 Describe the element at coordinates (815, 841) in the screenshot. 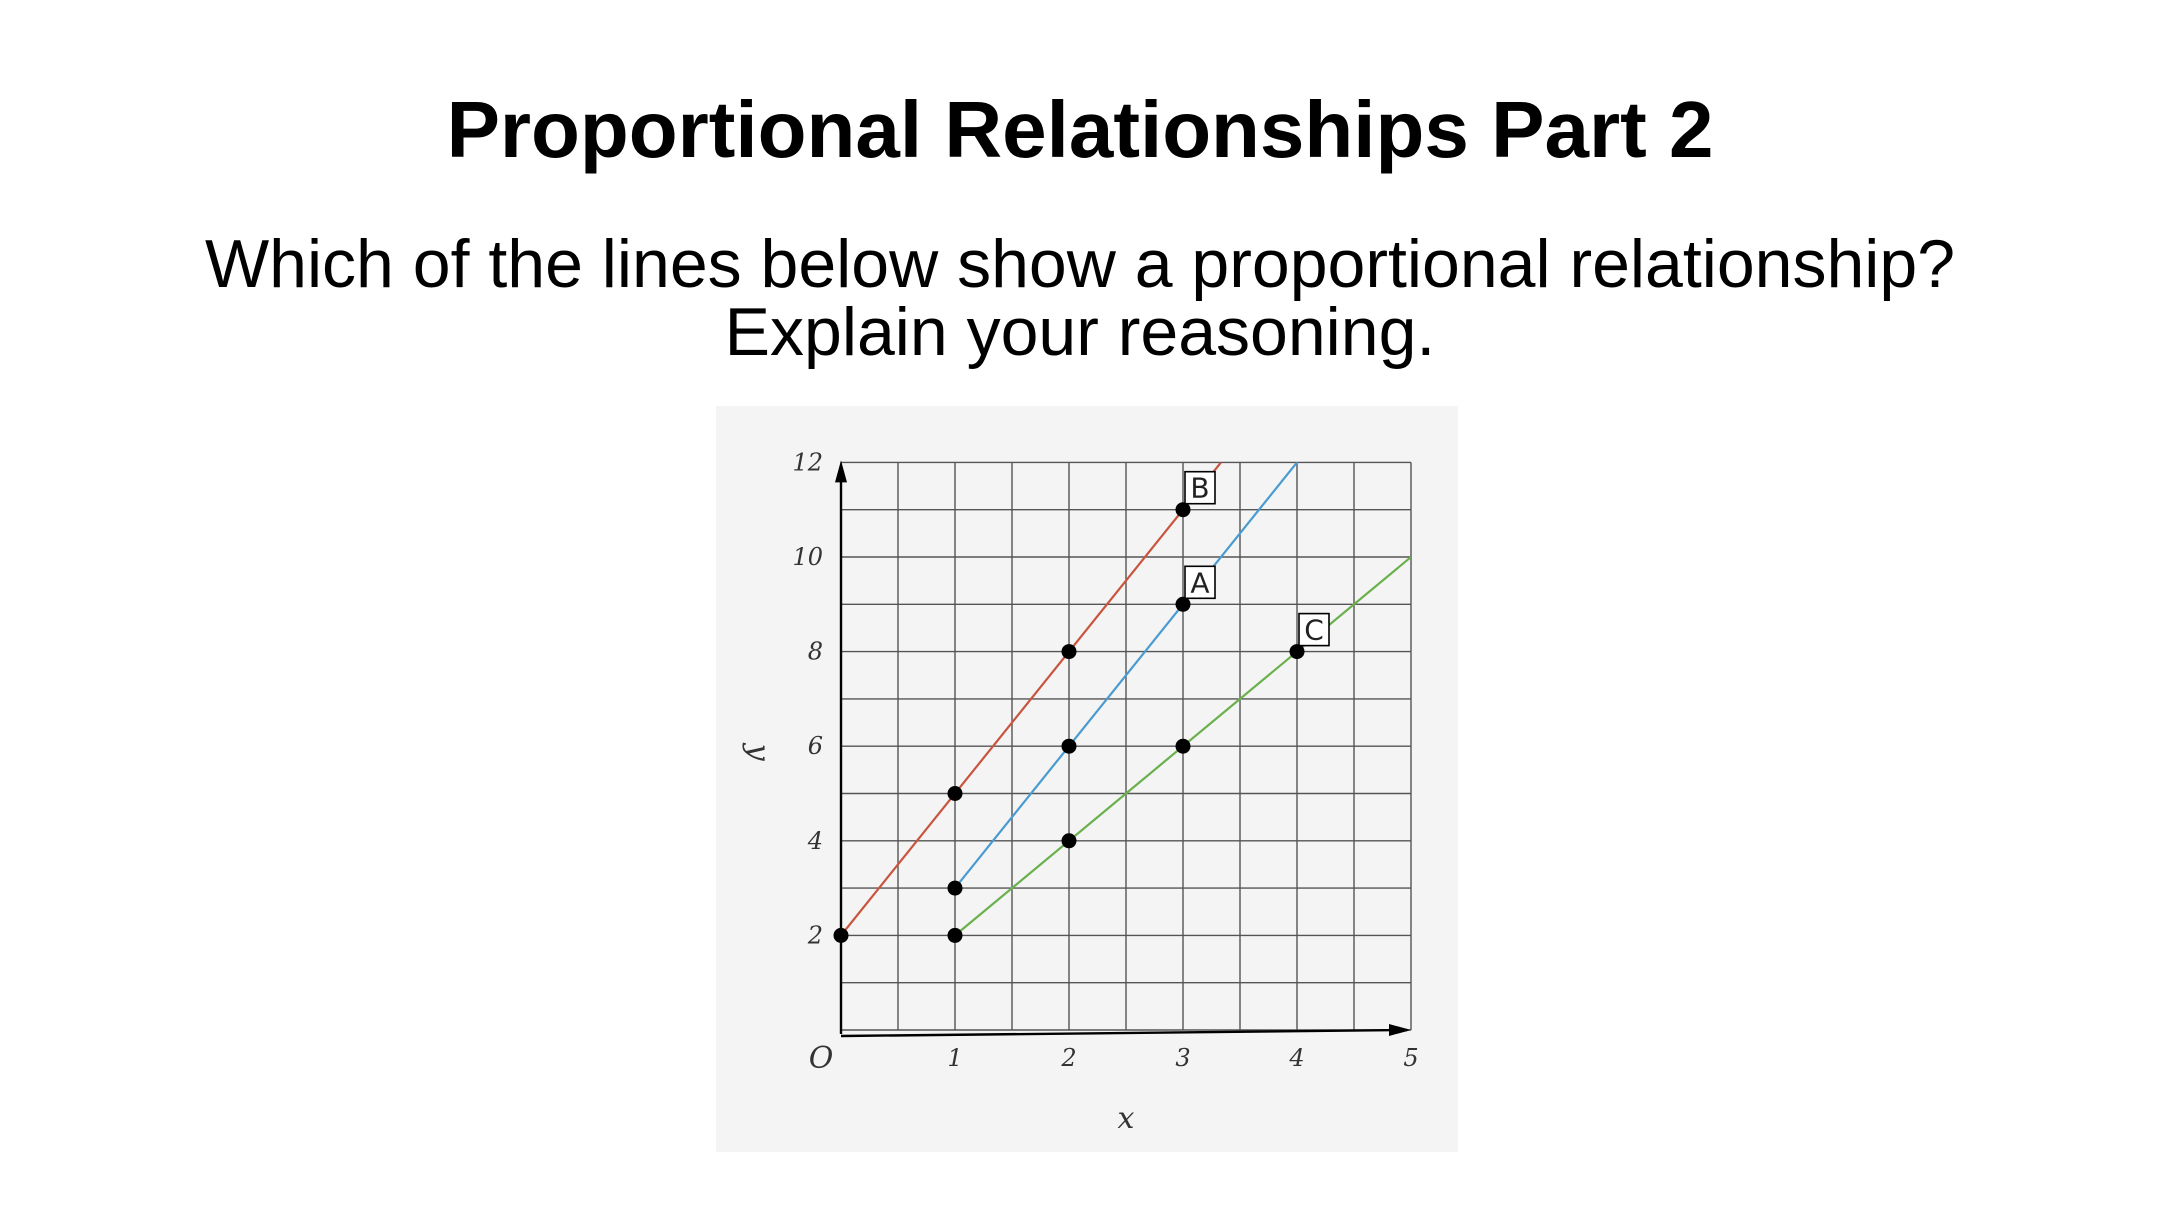

I see `y-tick-label: 4` at that location.